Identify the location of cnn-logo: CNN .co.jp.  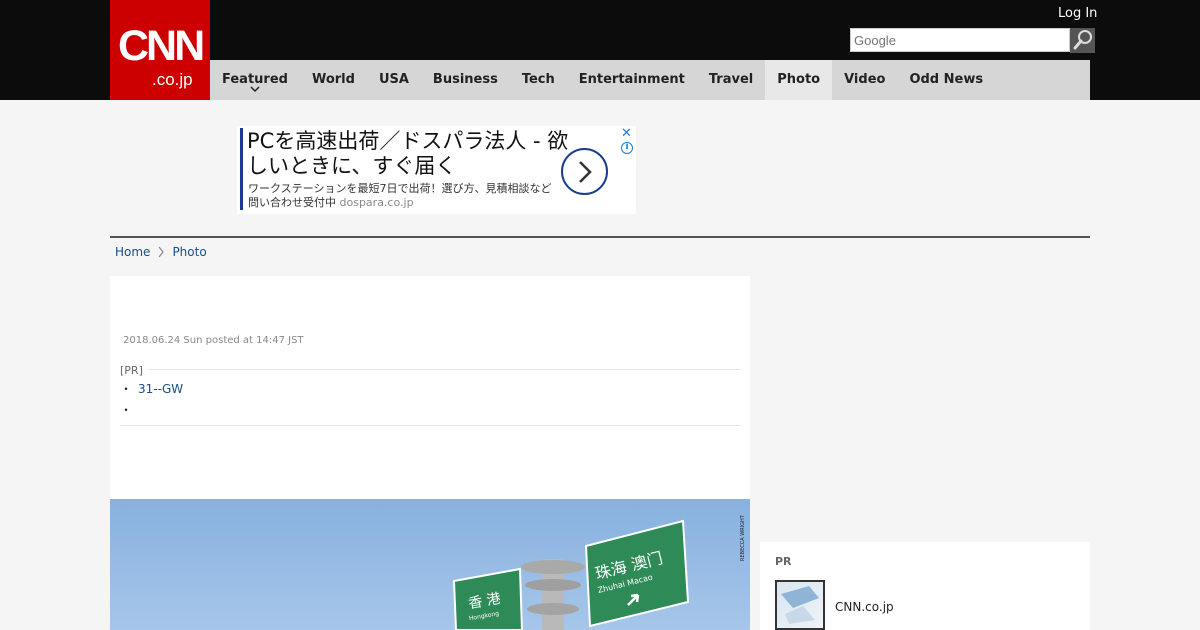
(160, 50).